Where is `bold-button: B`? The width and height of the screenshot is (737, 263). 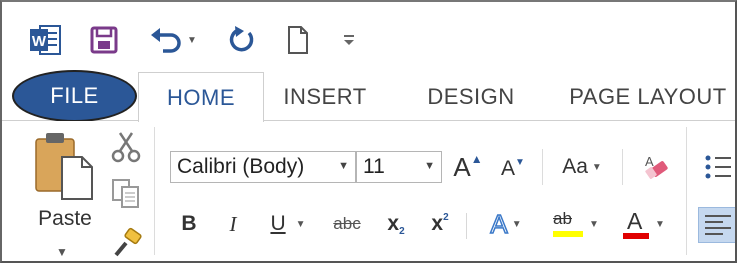 bold-button: B is located at coordinates (189, 224).